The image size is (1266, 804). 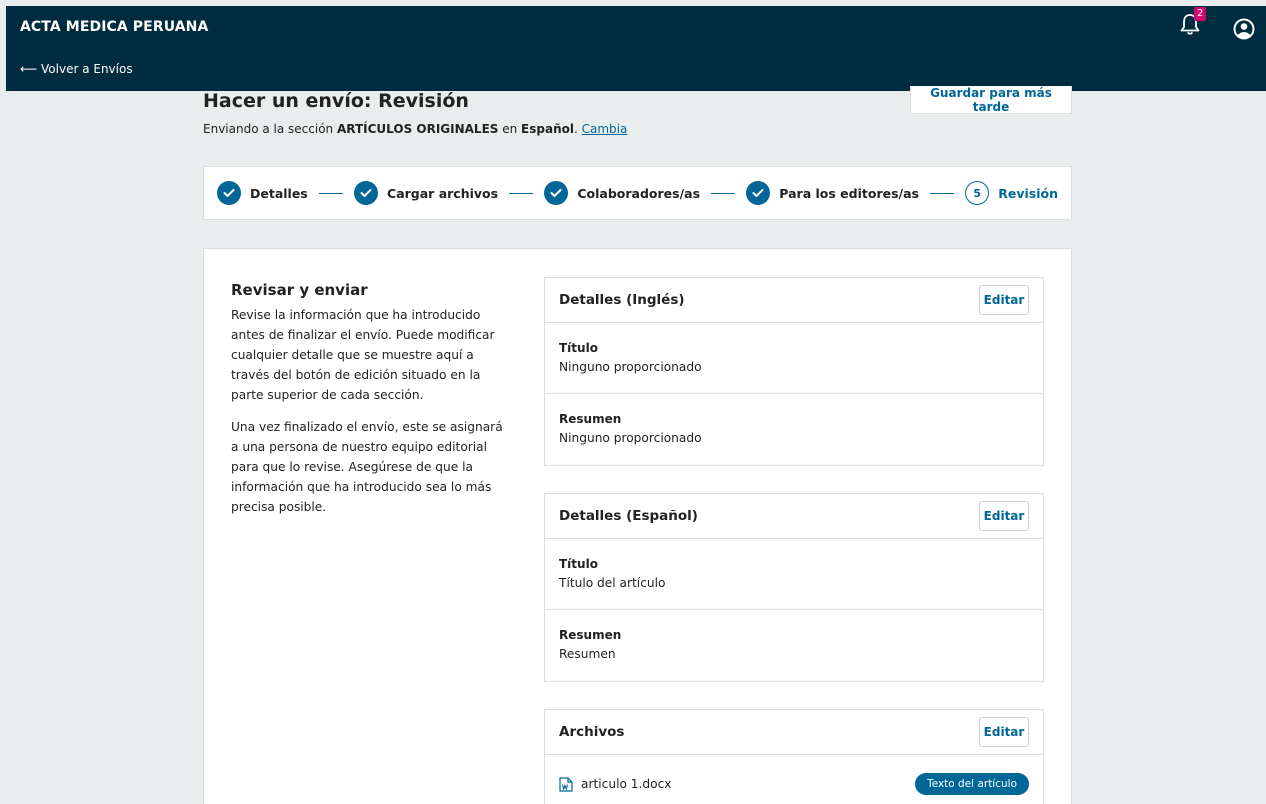 I want to click on section-name: ARTÍCULOS ORIGINALES, so click(x=417, y=129).